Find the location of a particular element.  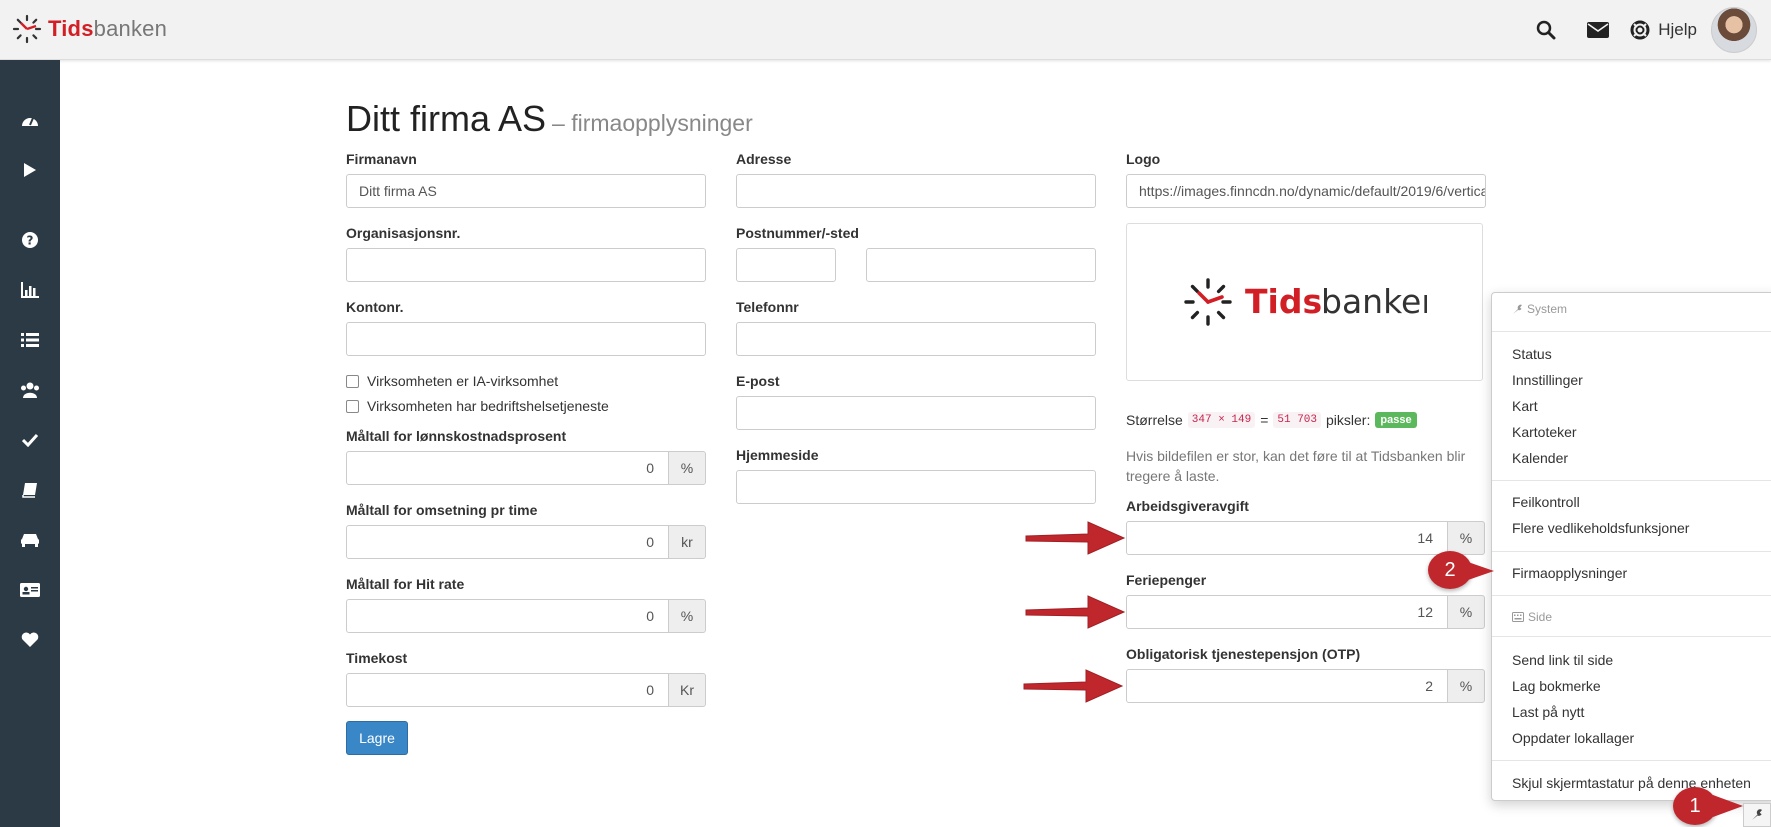

help-button: Hjelp is located at coordinates (1667, 30).